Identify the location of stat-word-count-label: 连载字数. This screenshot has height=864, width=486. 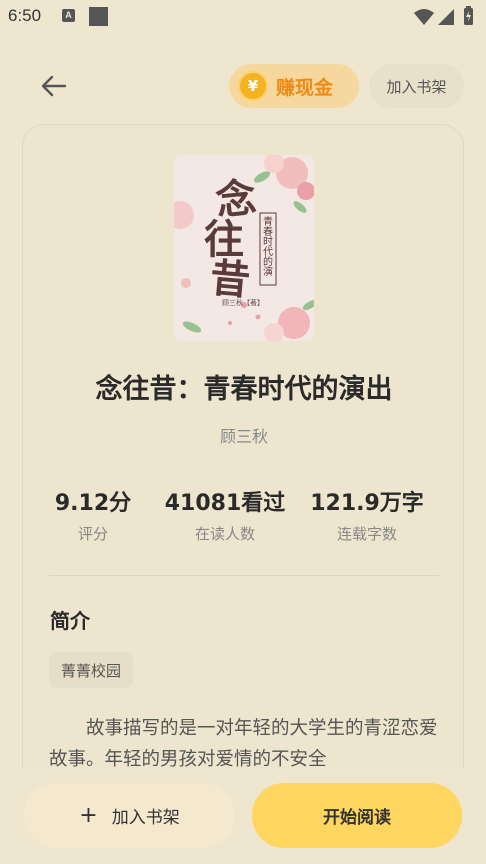
(366, 534).